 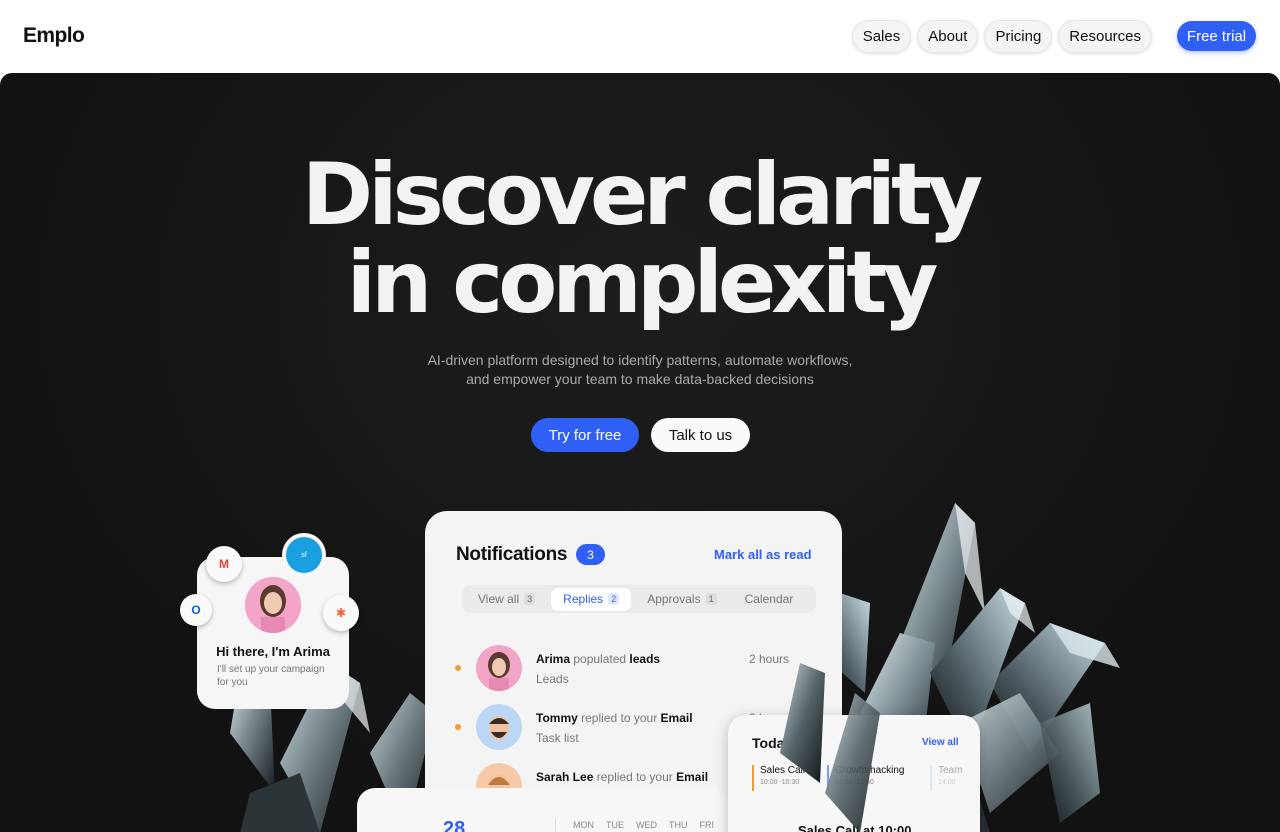 What do you see at coordinates (512, 554) in the screenshot?
I see `notifications-title: Notifications` at bounding box center [512, 554].